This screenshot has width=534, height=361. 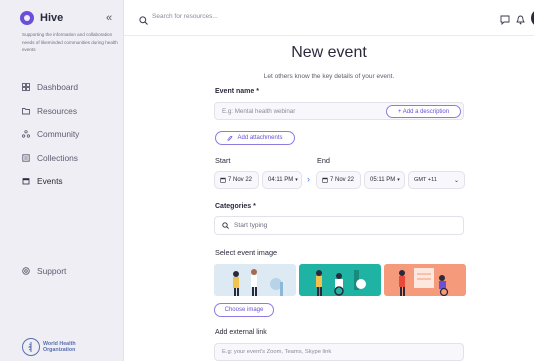 What do you see at coordinates (109, 18) in the screenshot?
I see `collapse-sidebar-icon: «` at bounding box center [109, 18].